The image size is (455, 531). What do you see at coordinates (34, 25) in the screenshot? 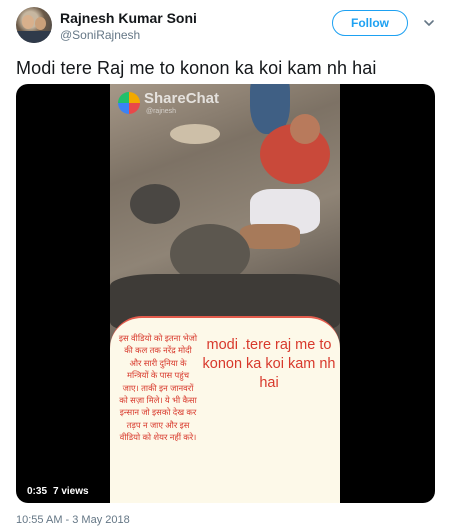
I see `avatar` at bounding box center [34, 25].